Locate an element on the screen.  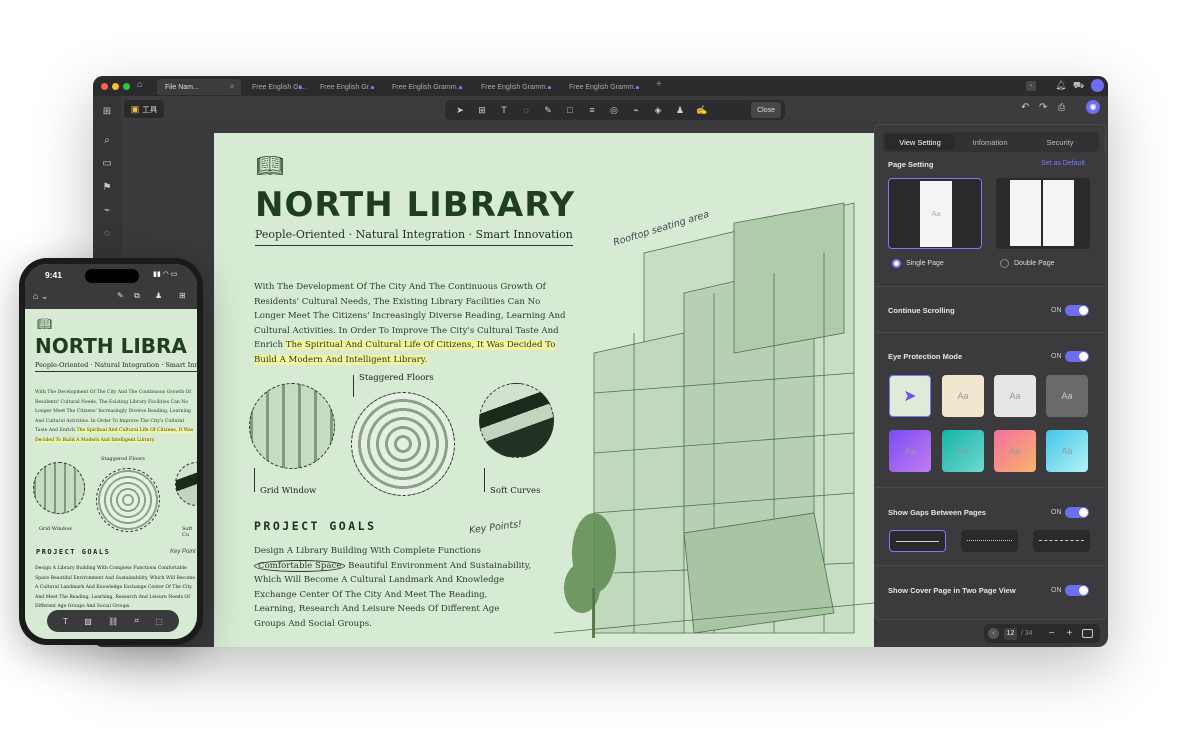
zoom-in-button: + is located at coordinates (1070, 633).